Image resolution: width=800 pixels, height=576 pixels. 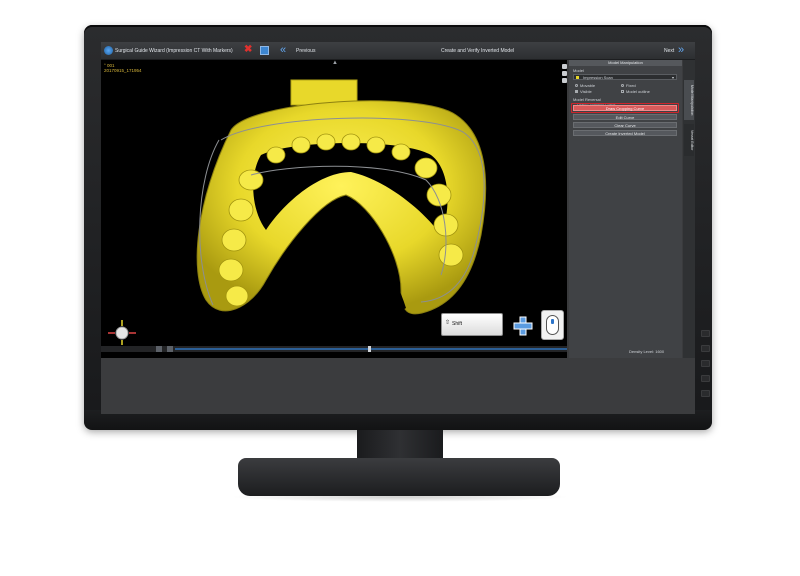 I want to click on clear-curve-button: Clear Curve, so click(x=625, y=125).